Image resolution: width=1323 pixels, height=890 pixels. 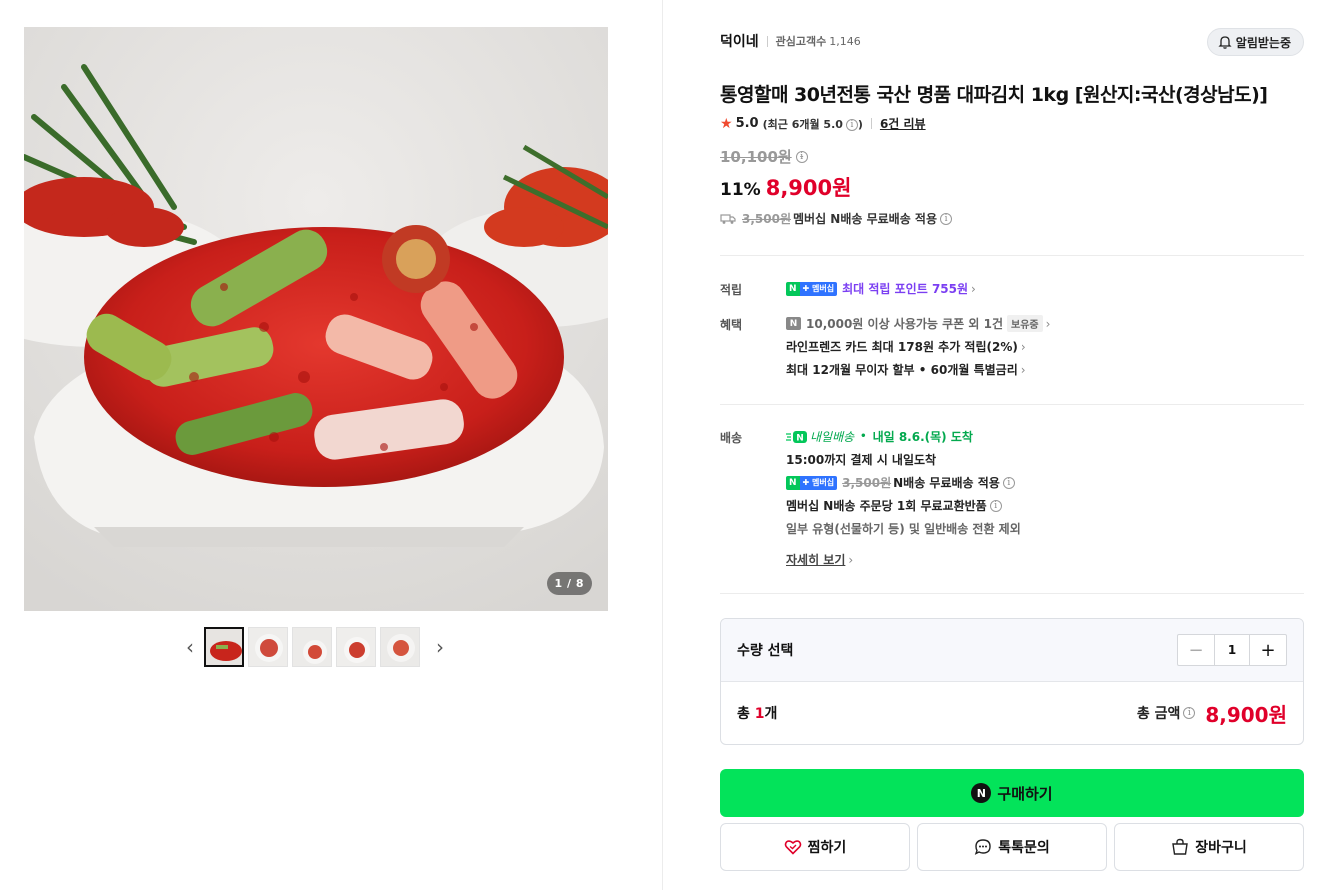 What do you see at coordinates (905, 289) in the screenshot?
I see `points-text: 최대 적립 포인트 755원` at bounding box center [905, 289].